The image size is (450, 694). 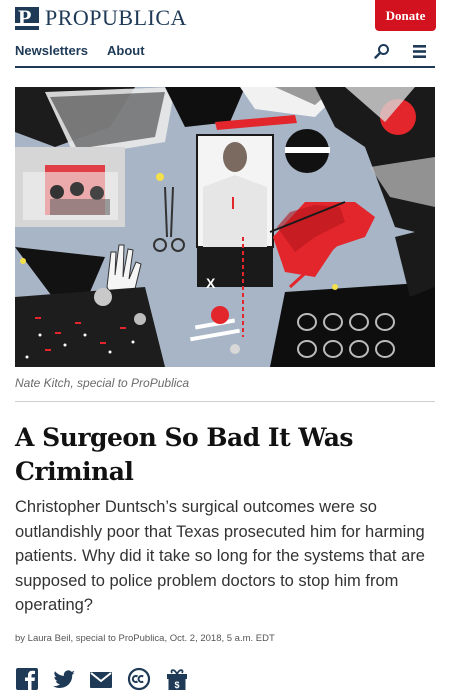 What do you see at coordinates (126, 50) in the screenshot?
I see `nav-about-link: About` at bounding box center [126, 50].